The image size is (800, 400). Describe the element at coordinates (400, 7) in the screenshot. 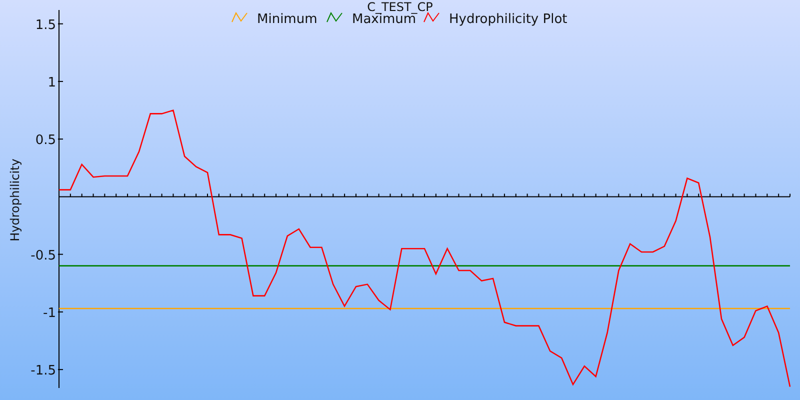

I see `chart-title: C_TEST_CP` at that location.